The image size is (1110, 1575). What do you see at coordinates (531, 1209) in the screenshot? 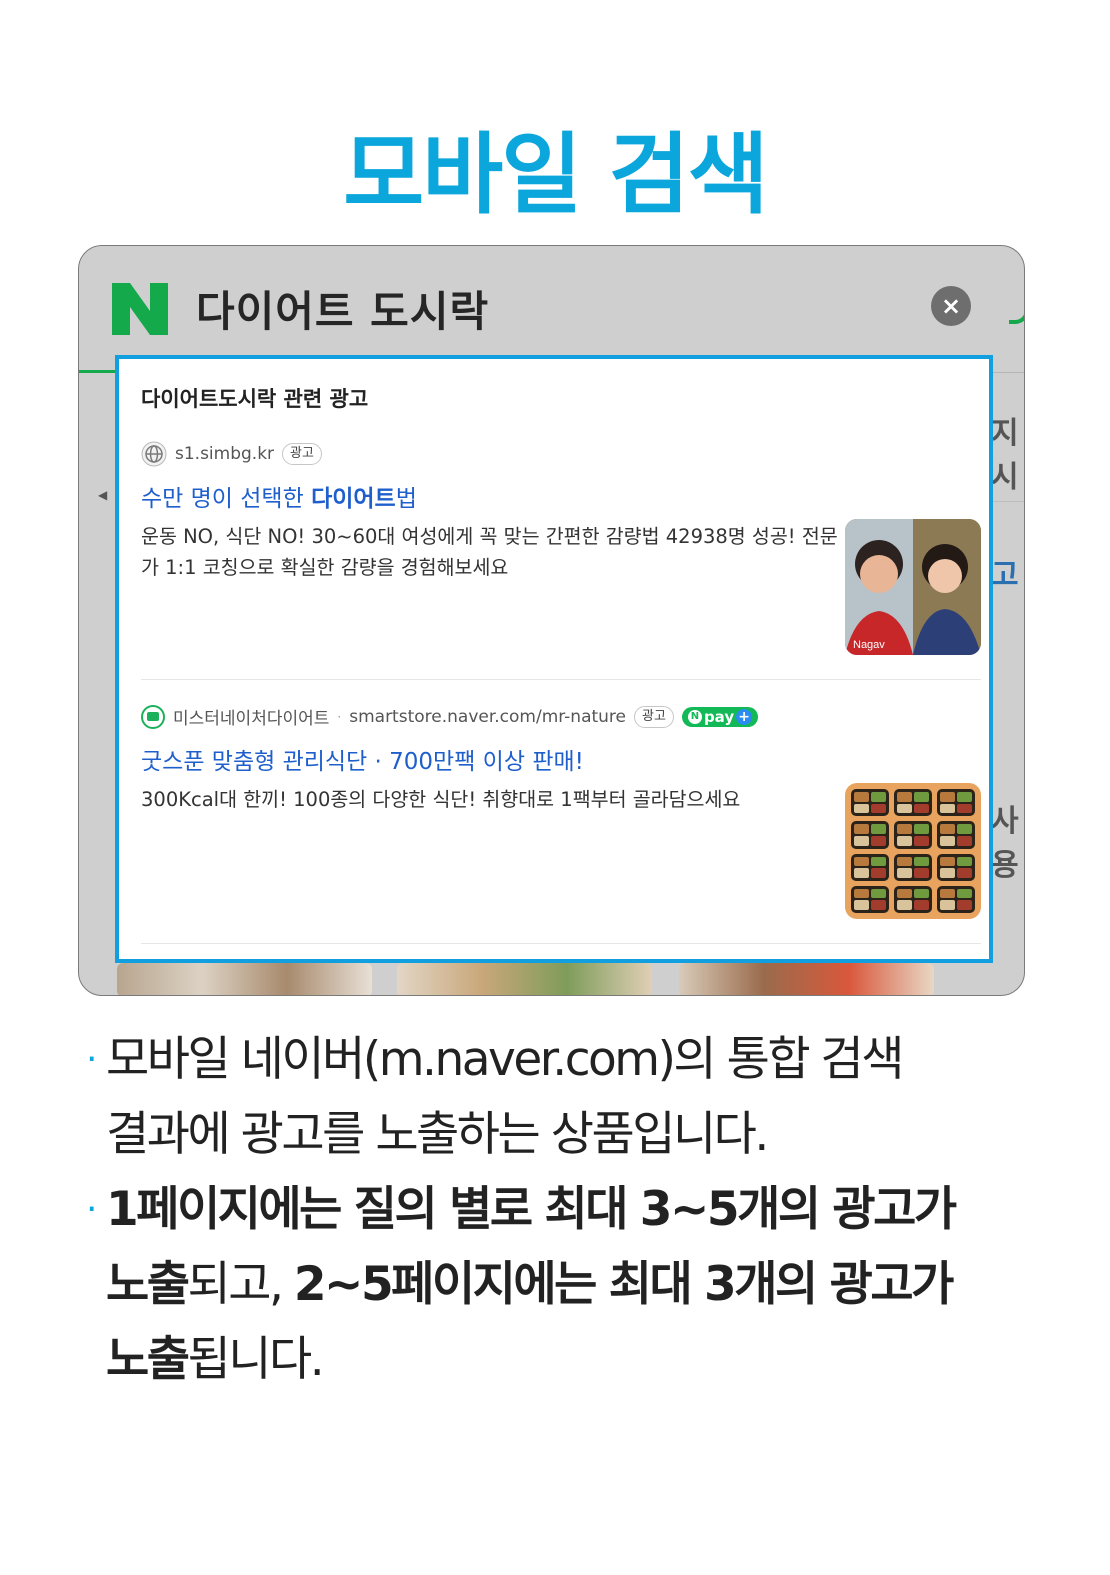
I see `bullet-text: 1페이지에는 질의 별로 최대 3~5개의 광고가` at bounding box center [531, 1209].